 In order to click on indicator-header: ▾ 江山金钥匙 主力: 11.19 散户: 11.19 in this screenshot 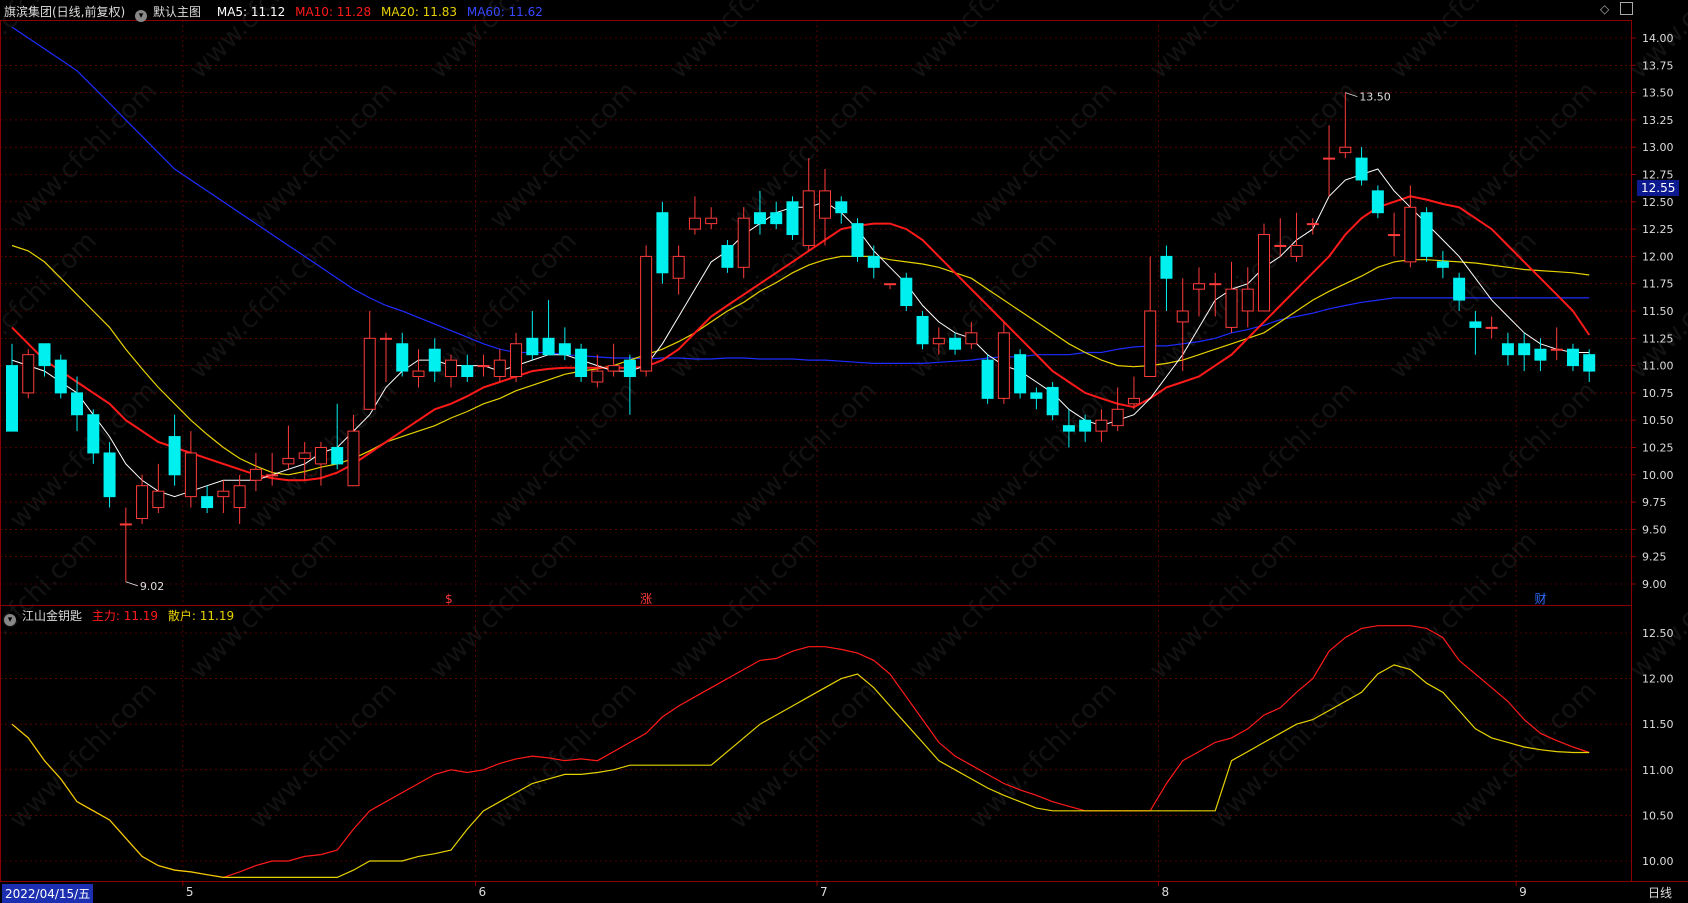, I will do `click(122, 616)`.